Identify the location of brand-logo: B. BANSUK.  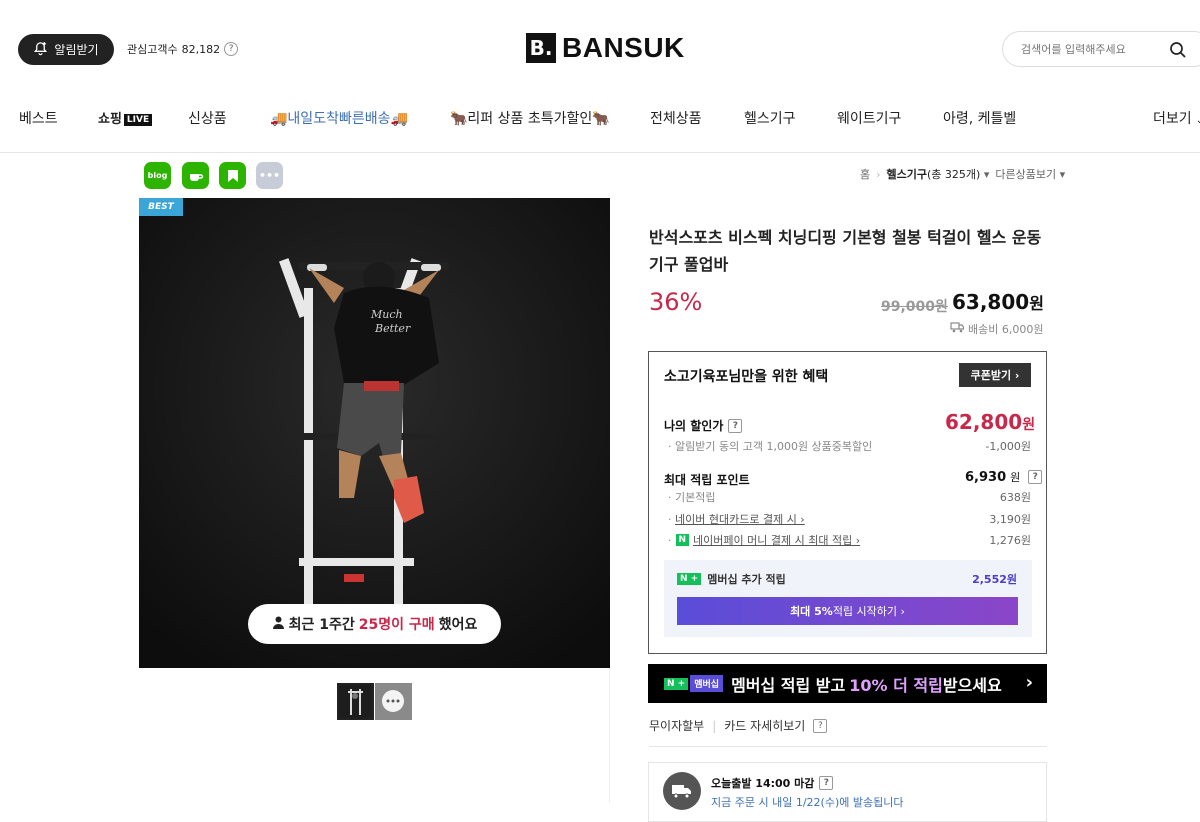
(605, 48).